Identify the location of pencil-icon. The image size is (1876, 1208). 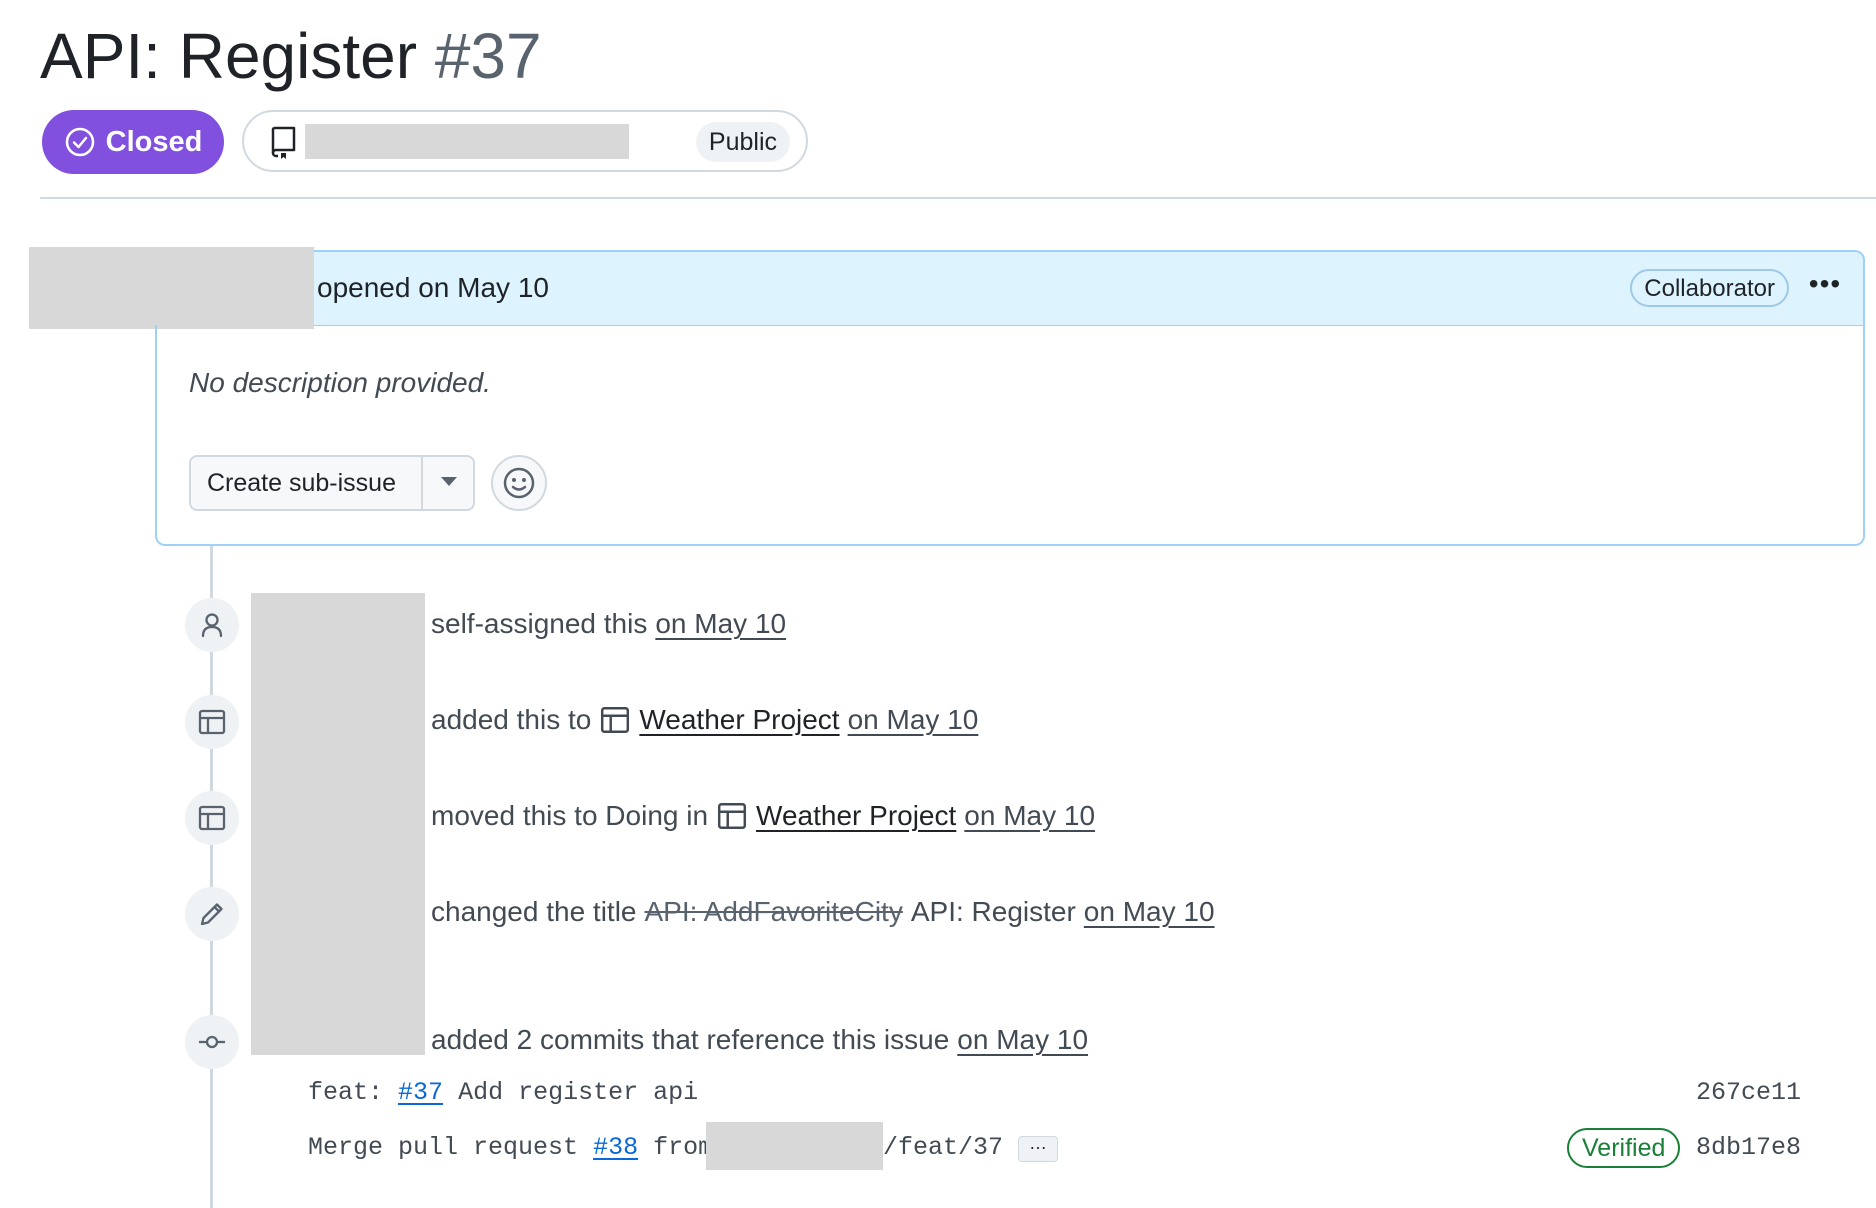
(211, 914).